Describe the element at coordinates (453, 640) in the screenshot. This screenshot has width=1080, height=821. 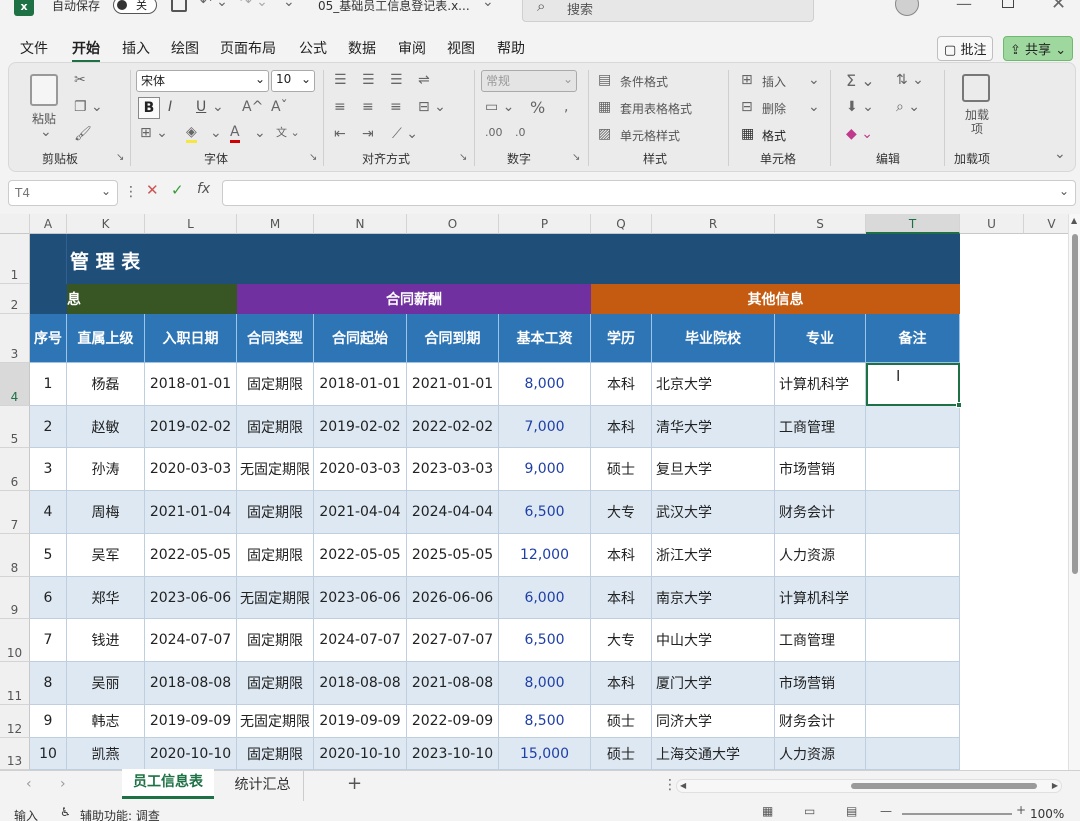
I see `table-cell: 2027-07-07` at that location.